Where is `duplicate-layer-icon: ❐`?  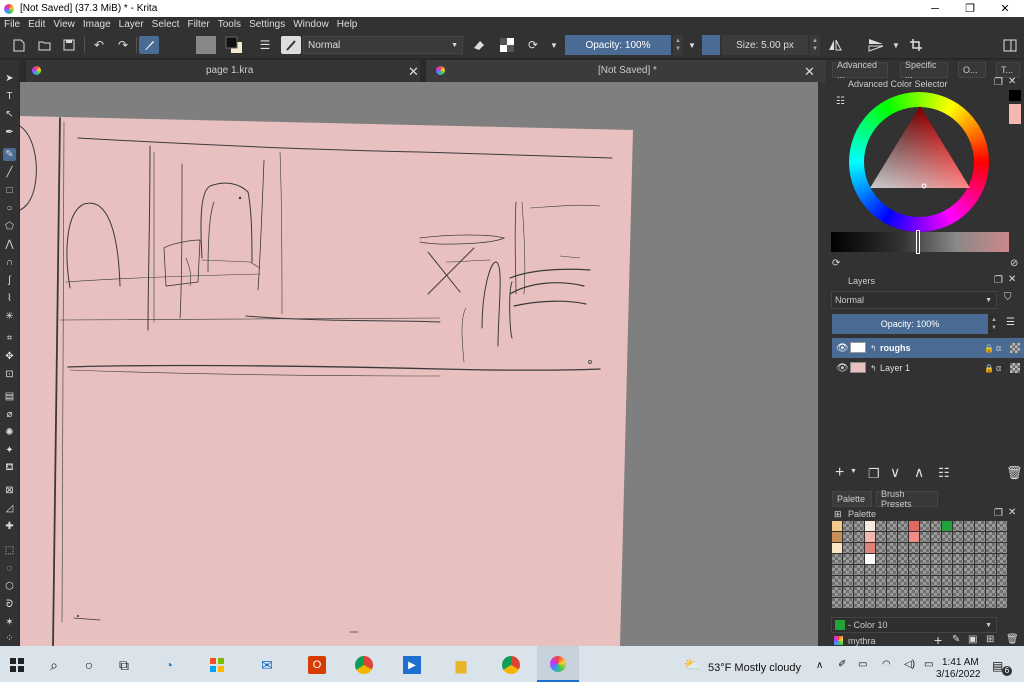
duplicate-layer-icon: ❐ is located at coordinates (874, 474).